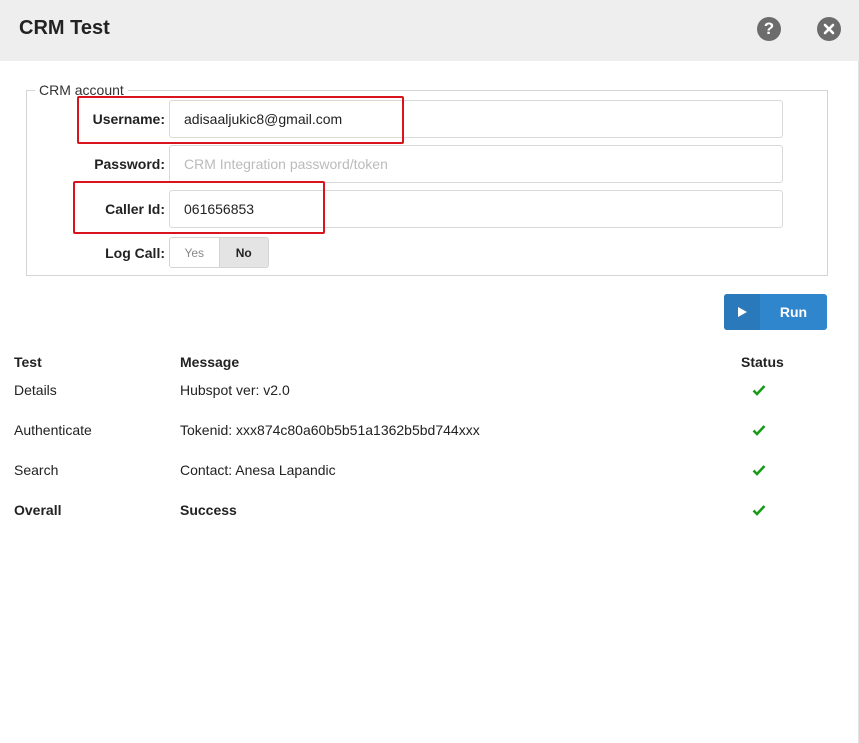 The width and height of the screenshot is (859, 743). Describe the element at coordinates (775, 312) in the screenshot. I see `run-button: Run` at that location.